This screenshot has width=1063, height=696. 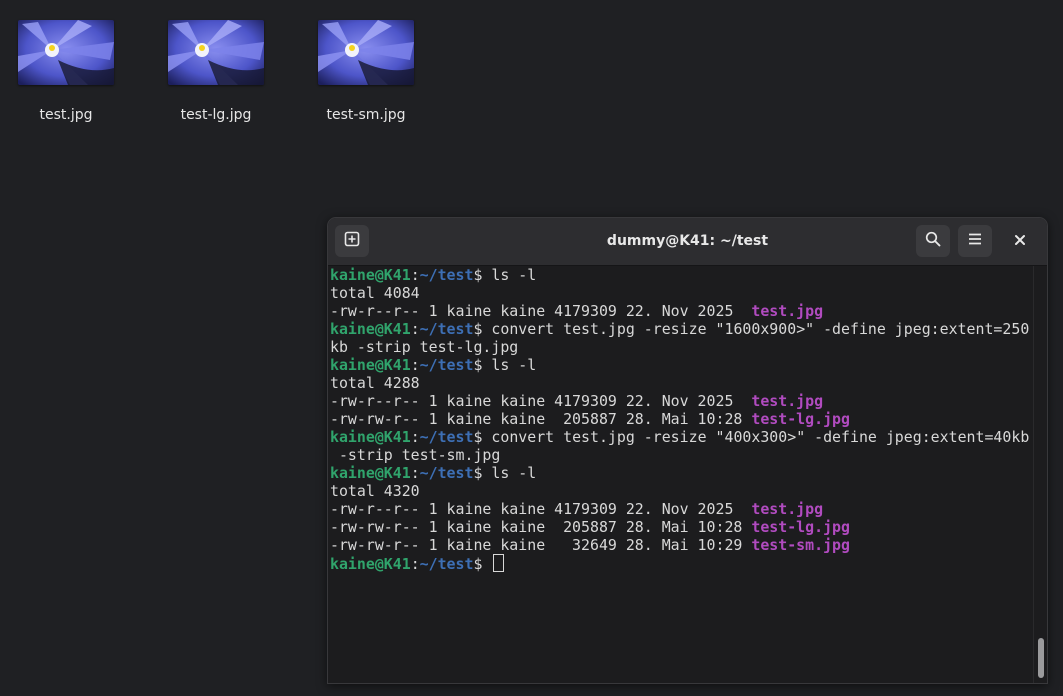 What do you see at coordinates (424, 347) in the screenshot?
I see `output-text: kb -strip test-lg.jpg` at bounding box center [424, 347].